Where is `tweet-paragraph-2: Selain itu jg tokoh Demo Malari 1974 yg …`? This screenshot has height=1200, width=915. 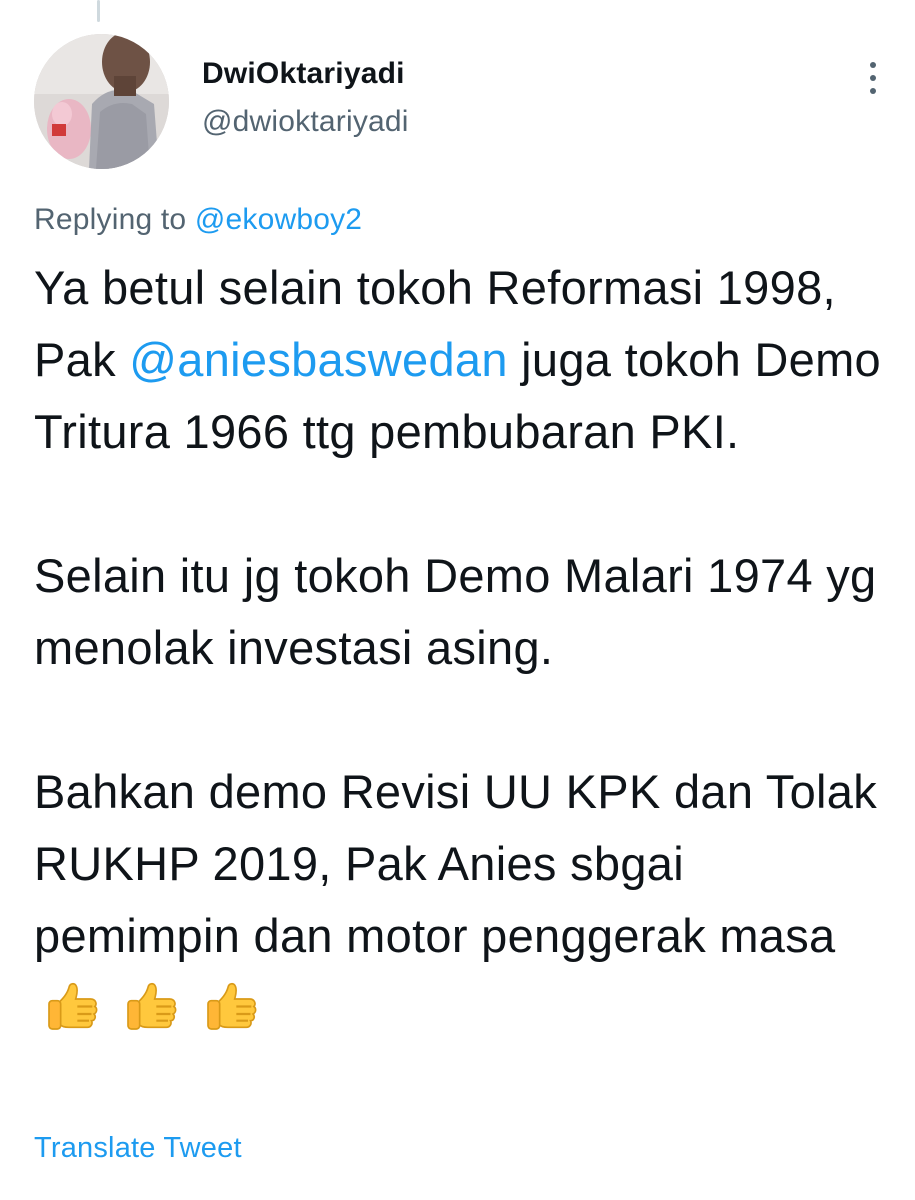 tweet-paragraph-2: Selain itu jg tokoh Demo Malari 1974 yg … is located at coordinates (455, 611).